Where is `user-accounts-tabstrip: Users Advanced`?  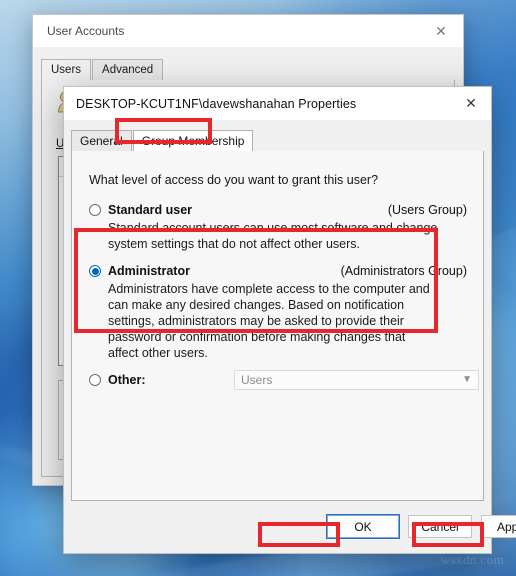 user-accounts-tabstrip: Users Advanced is located at coordinates (248, 70).